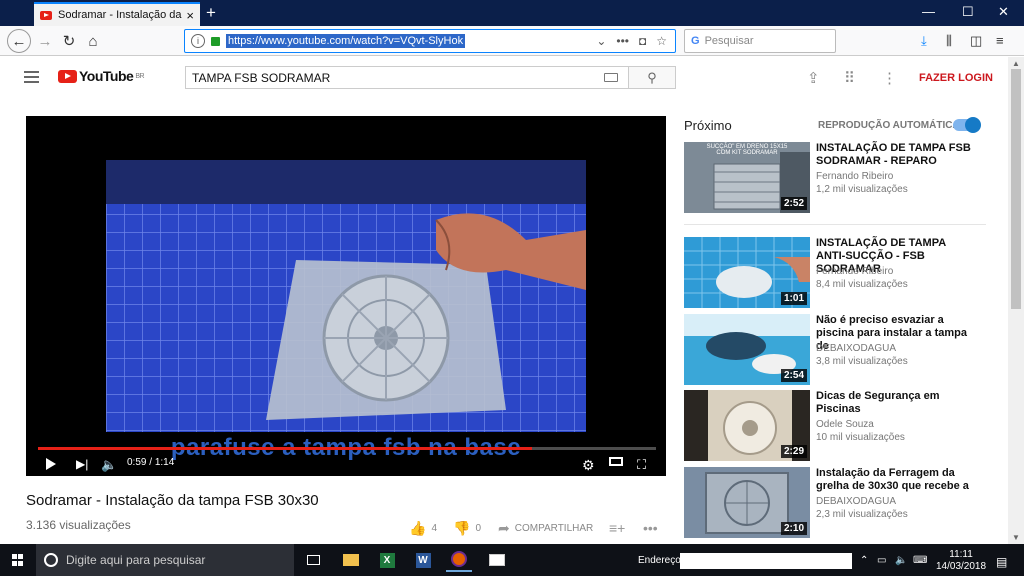 This screenshot has height=576, width=1024. What do you see at coordinates (78, 525) in the screenshot?
I see `video-views: 3.136 visualizações` at bounding box center [78, 525].